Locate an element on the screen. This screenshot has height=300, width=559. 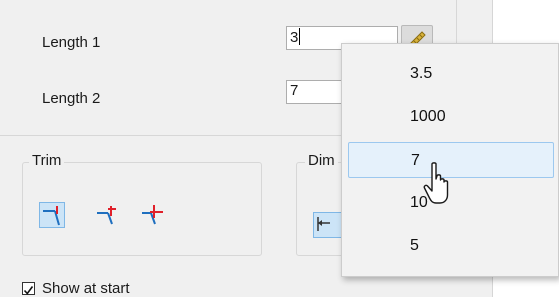
trim-extend-button is located at coordinates (109, 215).